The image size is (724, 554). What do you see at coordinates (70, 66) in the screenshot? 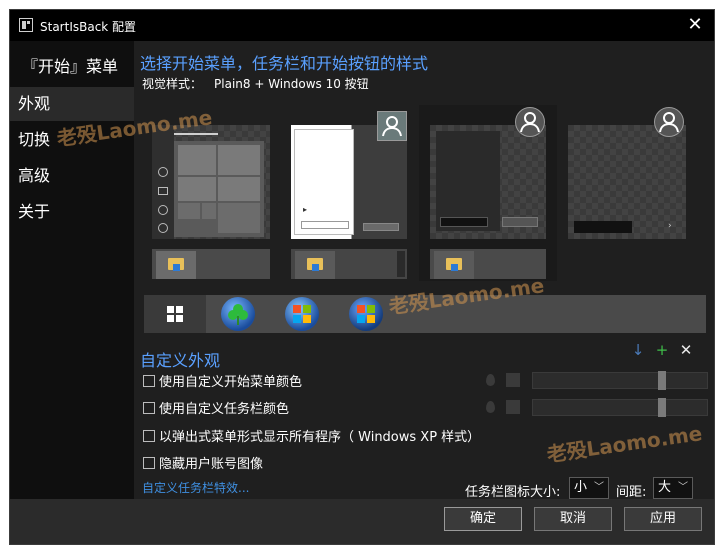
I see `sidebar-header: 『开始』菜单` at bounding box center [70, 66].